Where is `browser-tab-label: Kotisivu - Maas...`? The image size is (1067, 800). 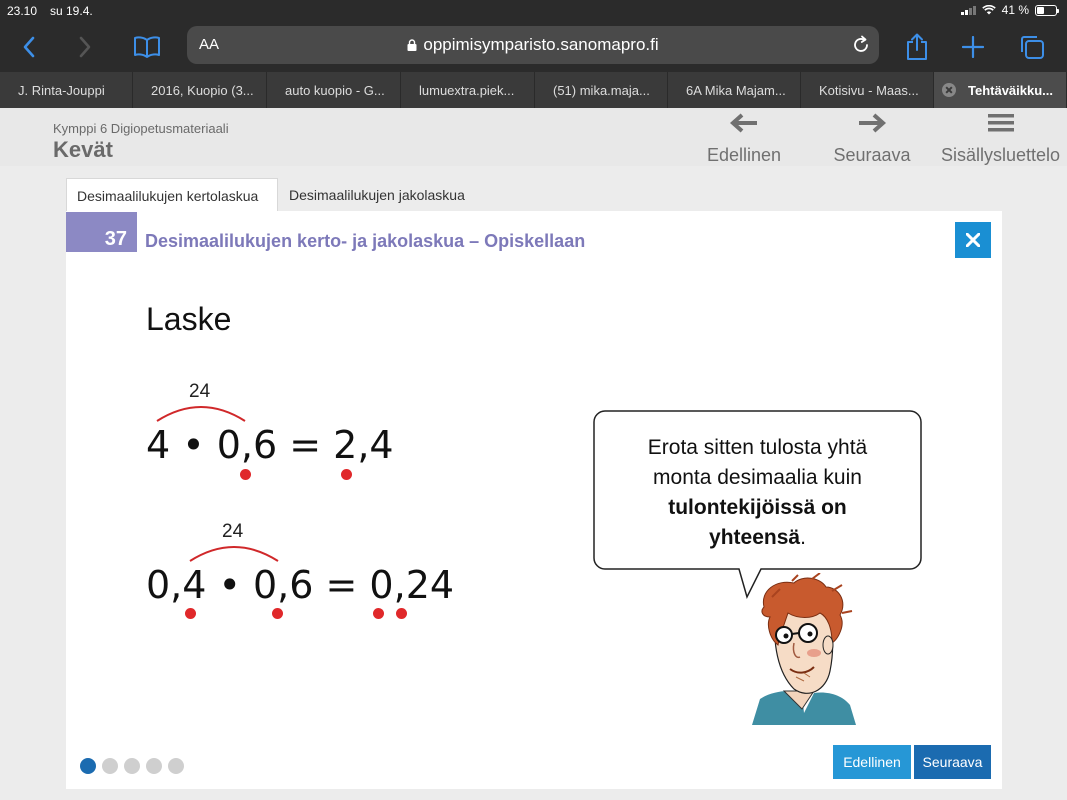
browser-tab-label: Kotisivu - Maas... is located at coordinates (869, 90).